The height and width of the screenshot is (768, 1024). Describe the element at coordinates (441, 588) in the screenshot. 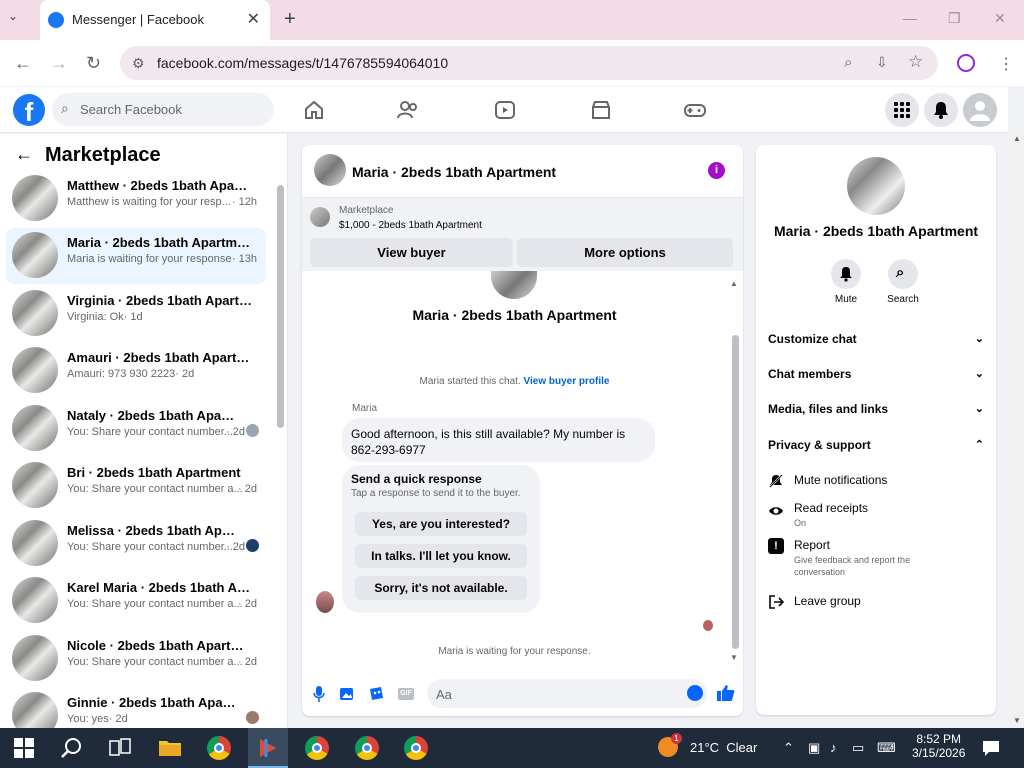

I see `quick-response-unavailable-button: Sorry, it's not available.` at that location.